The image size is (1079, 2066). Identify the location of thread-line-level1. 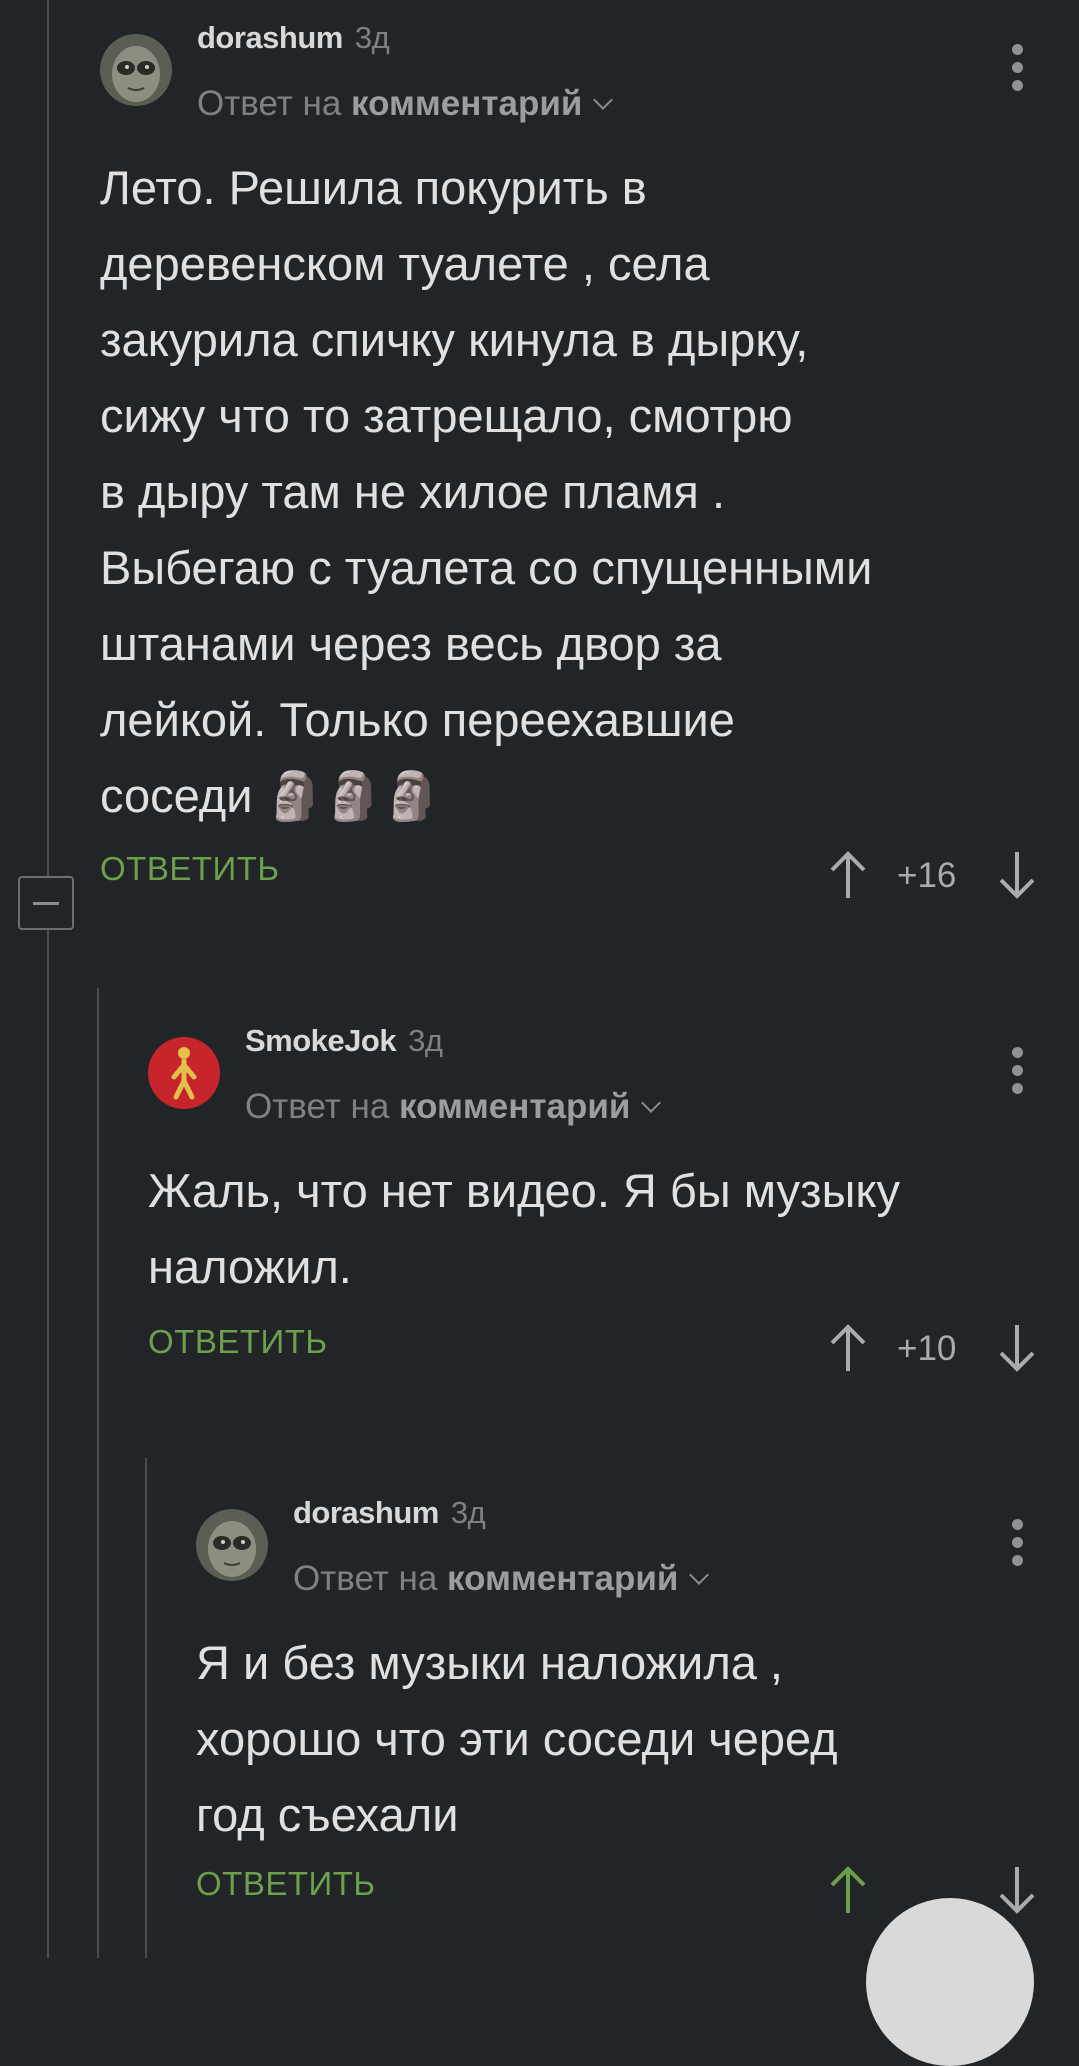
(98, 1473).